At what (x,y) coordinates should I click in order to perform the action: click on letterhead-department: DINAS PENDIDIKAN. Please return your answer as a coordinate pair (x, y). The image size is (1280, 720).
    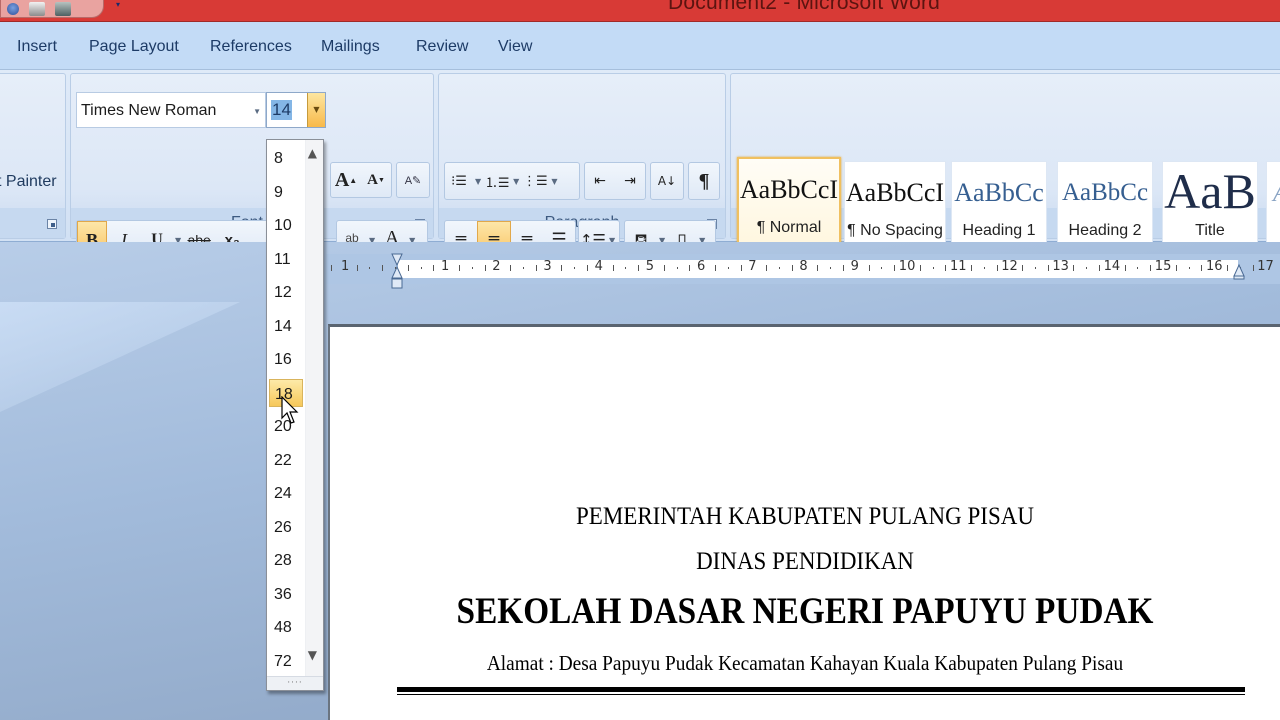
    Looking at the image, I should click on (805, 562).